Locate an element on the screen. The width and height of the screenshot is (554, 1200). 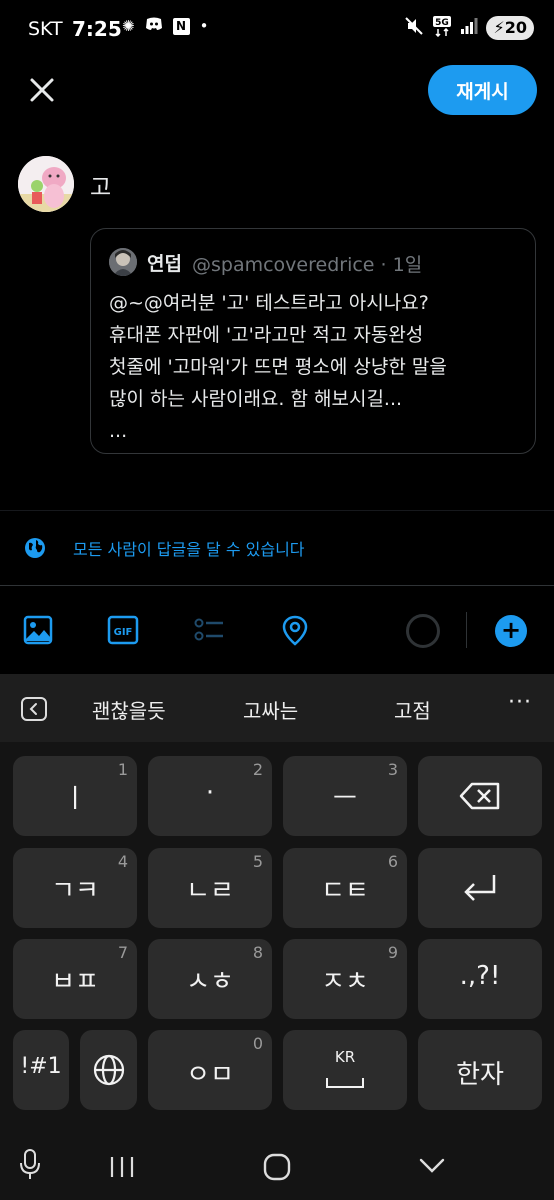
key-consonant-digeut: 6 ㄷㅌ is located at coordinates (345, 888).